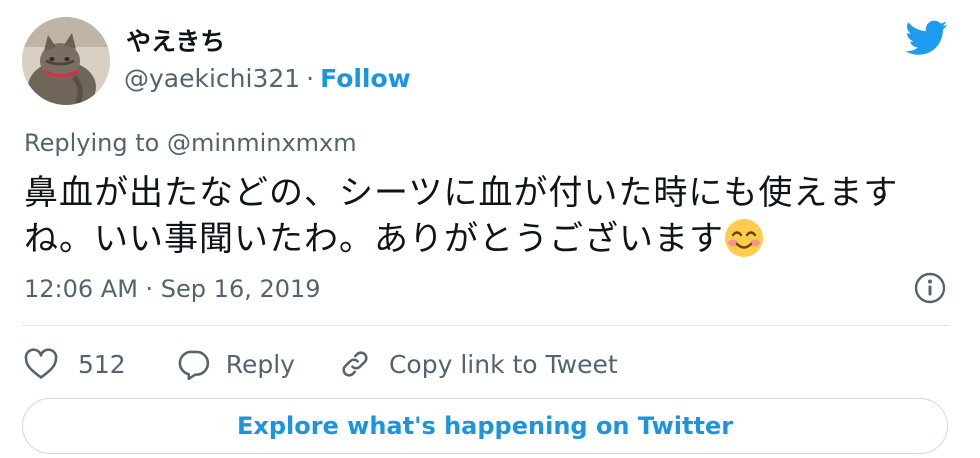 The width and height of the screenshot is (980, 458). What do you see at coordinates (486, 325) in the screenshot?
I see `divider` at bounding box center [486, 325].